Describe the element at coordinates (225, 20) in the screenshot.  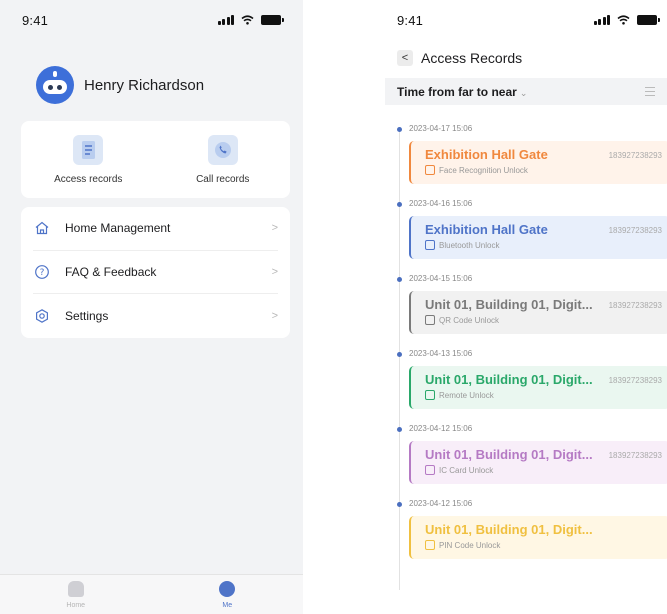
I see `signal-icon` at that location.